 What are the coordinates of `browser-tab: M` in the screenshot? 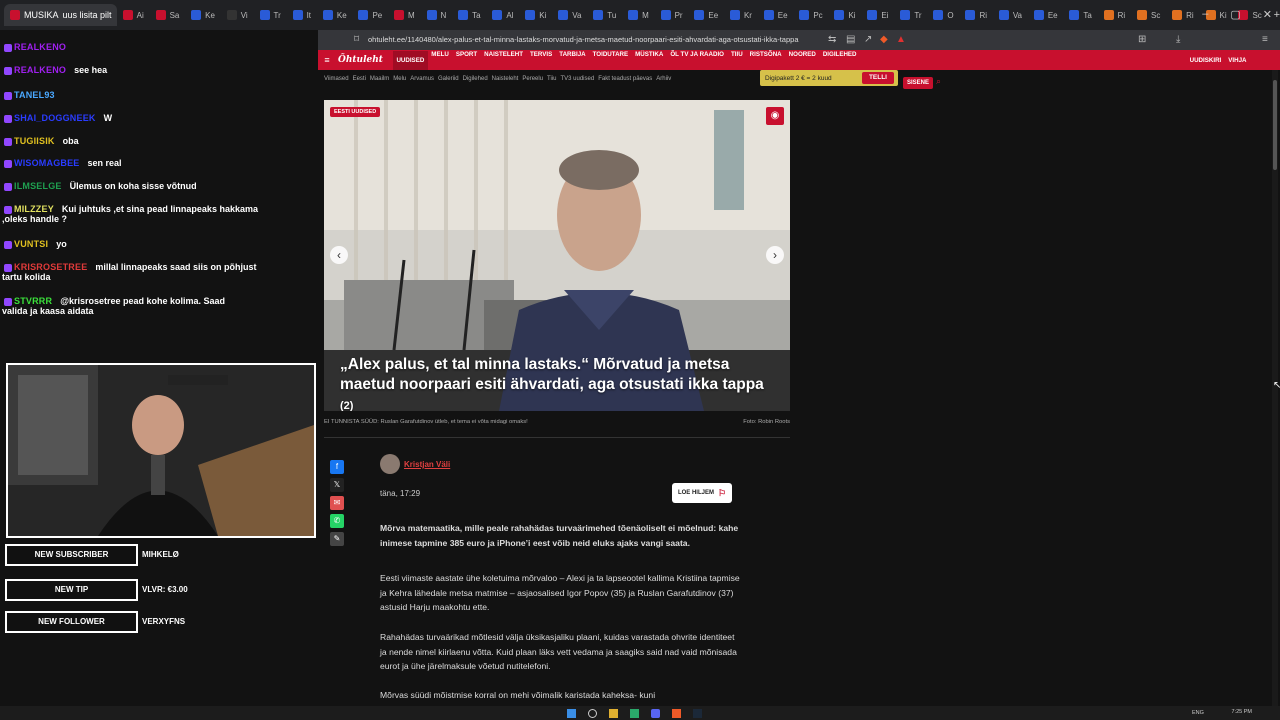 It's located at (404, 15).